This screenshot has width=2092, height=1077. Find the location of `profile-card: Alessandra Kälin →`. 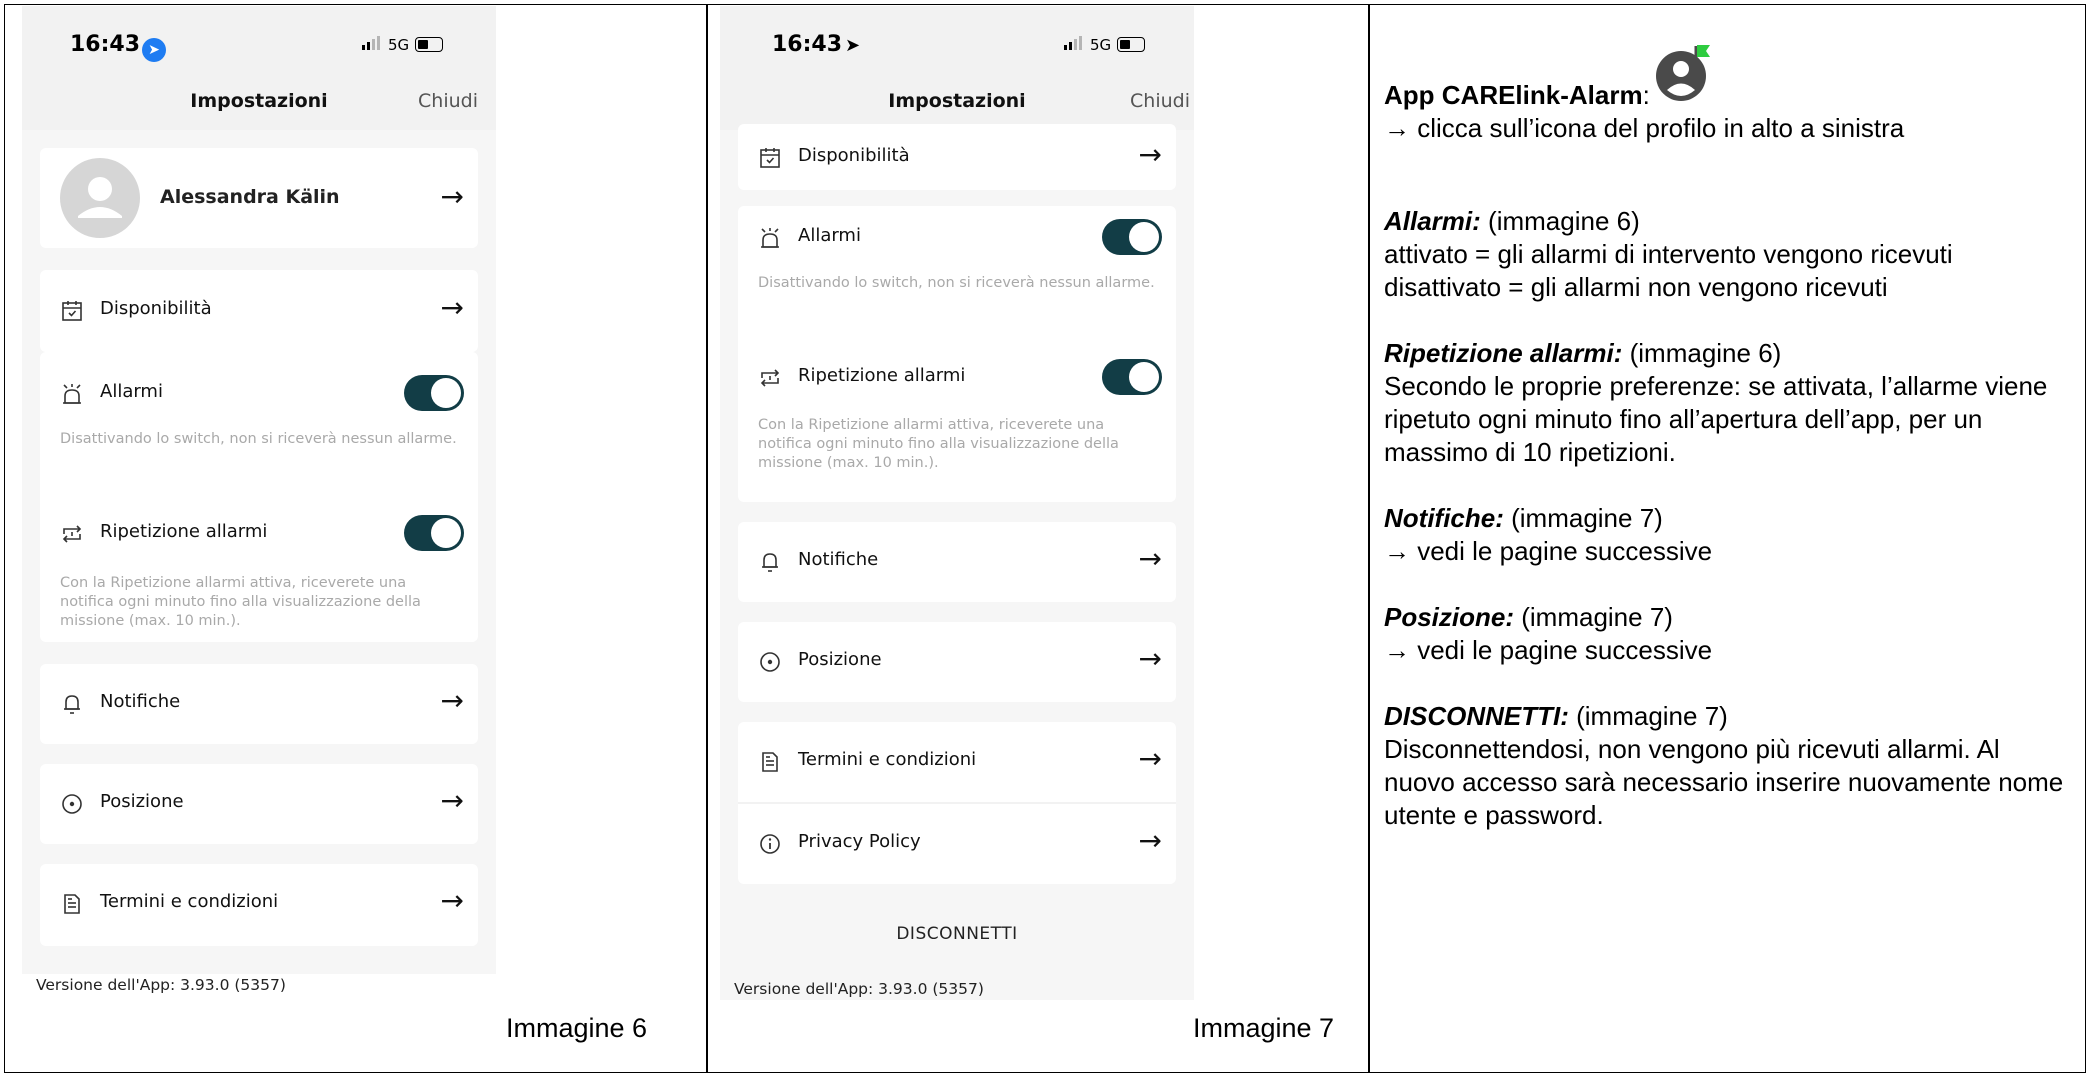

profile-card: Alessandra Kälin → is located at coordinates (259, 198).